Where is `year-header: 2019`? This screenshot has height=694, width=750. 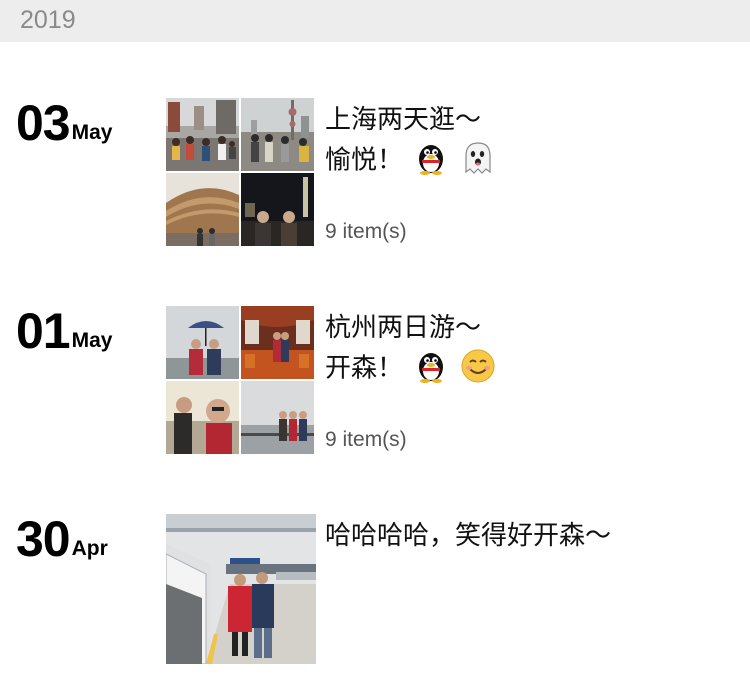 year-header: 2019 is located at coordinates (375, 21).